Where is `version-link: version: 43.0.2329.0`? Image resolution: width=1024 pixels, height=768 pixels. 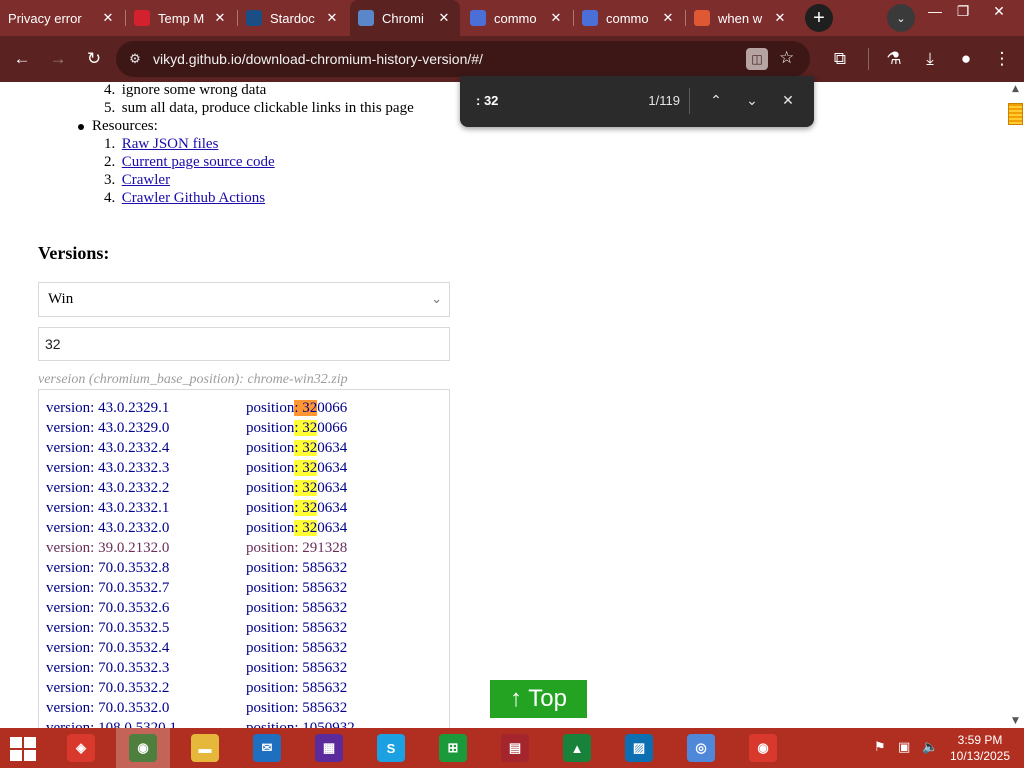 version-link: version: 43.0.2329.0 is located at coordinates (107, 428).